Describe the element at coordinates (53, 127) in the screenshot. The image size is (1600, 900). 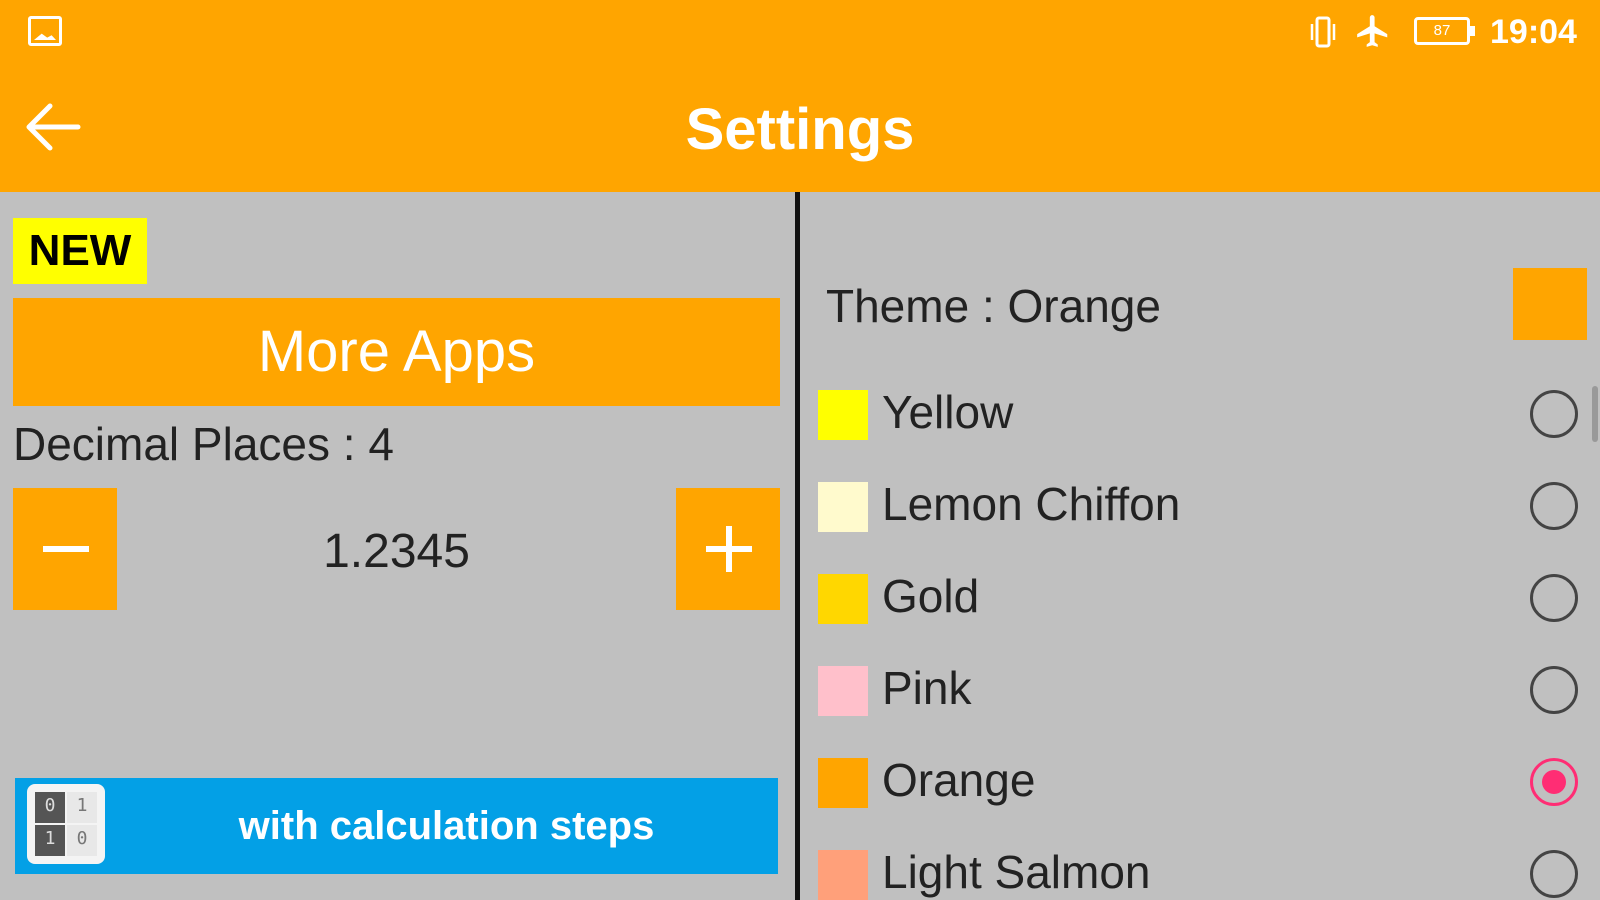
I see `back-arrow-icon` at that location.